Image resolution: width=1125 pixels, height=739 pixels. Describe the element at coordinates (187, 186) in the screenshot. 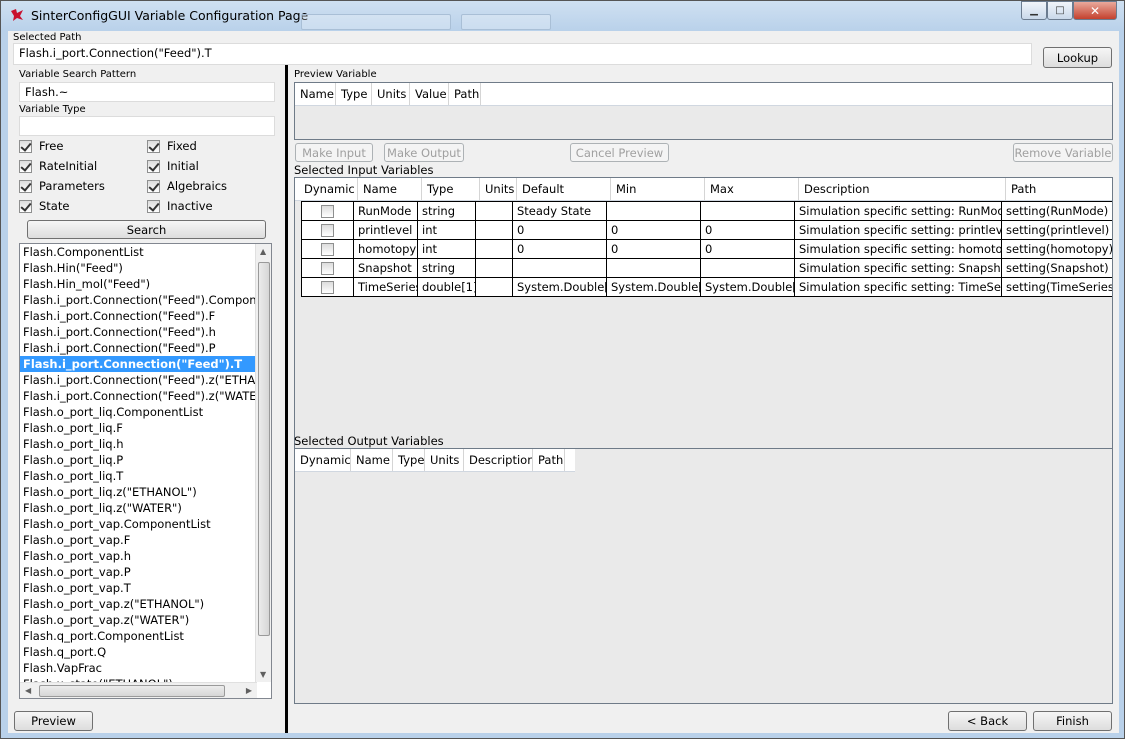

I see `filter-algebraics-checkbox: Algebraics` at that location.